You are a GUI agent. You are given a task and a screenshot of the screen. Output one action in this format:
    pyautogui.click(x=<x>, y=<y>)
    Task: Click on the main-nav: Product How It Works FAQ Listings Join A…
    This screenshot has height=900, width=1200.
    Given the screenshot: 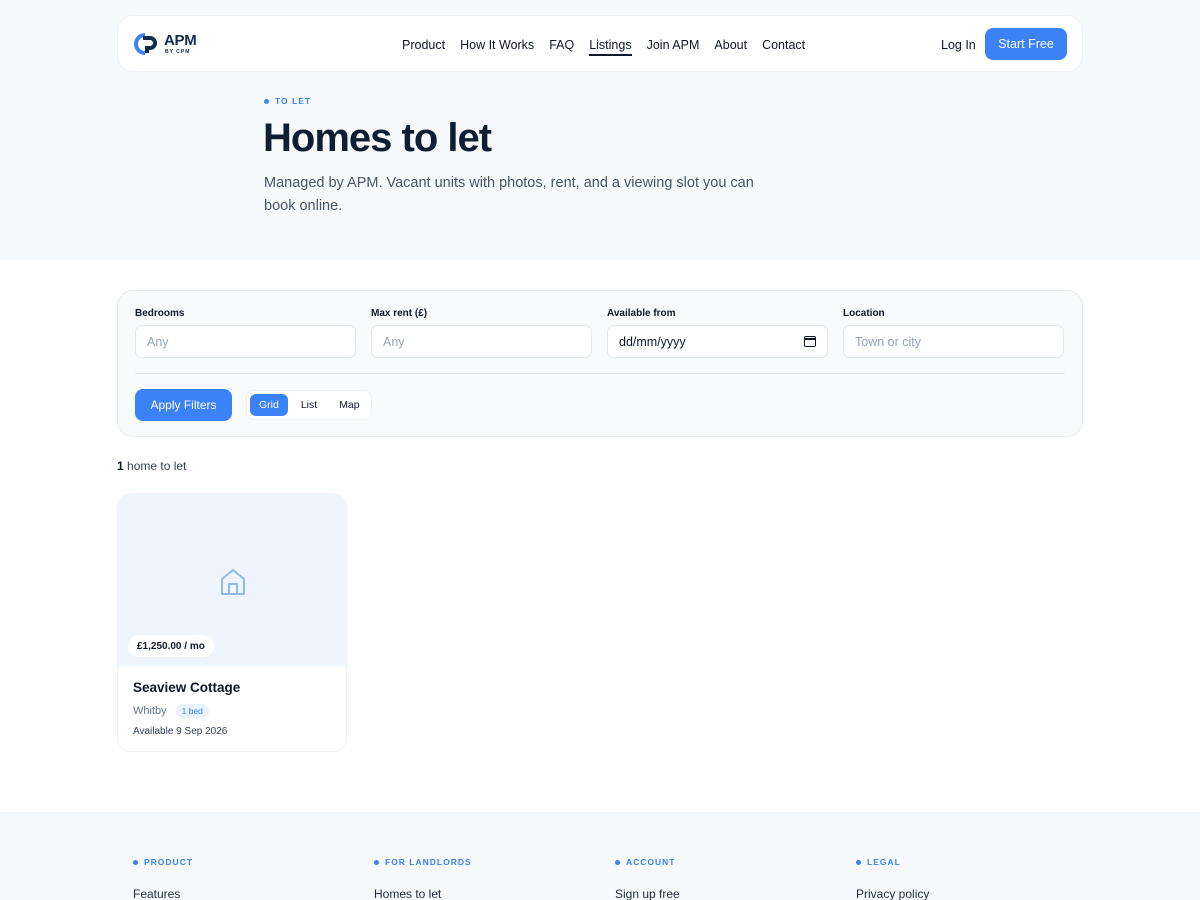 What is the action you would take?
    pyautogui.click(x=603, y=44)
    